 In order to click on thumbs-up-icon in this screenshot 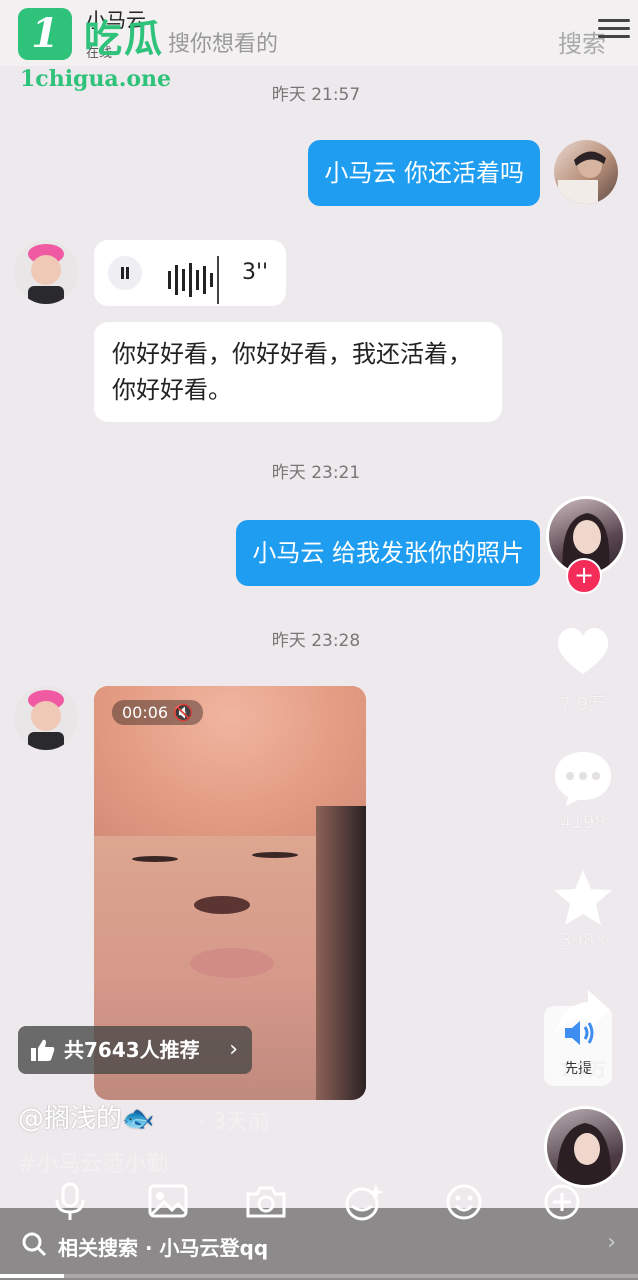, I will do `click(43, 1050)`.